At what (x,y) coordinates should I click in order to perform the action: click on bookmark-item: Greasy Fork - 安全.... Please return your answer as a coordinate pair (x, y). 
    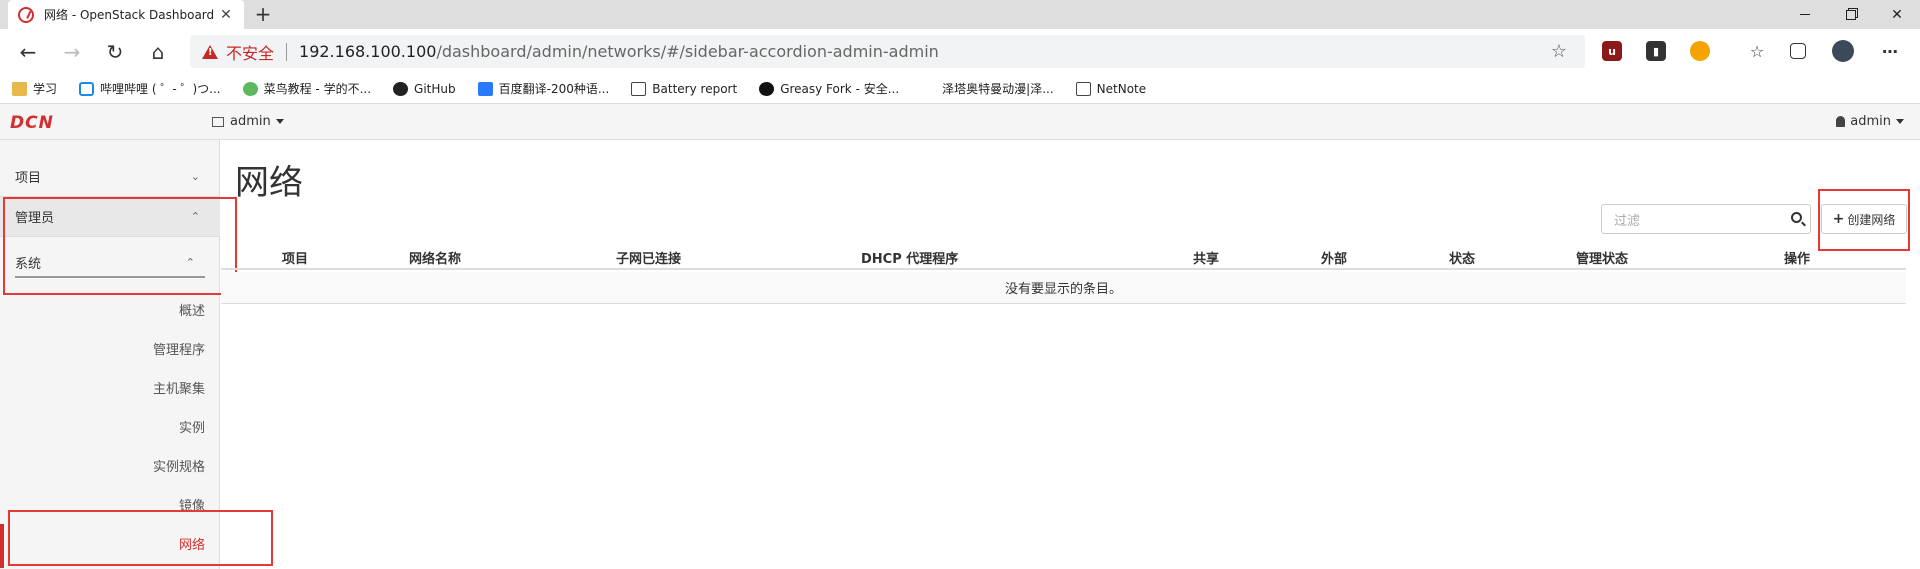
    Looking at the image, I should click on (829, 88).